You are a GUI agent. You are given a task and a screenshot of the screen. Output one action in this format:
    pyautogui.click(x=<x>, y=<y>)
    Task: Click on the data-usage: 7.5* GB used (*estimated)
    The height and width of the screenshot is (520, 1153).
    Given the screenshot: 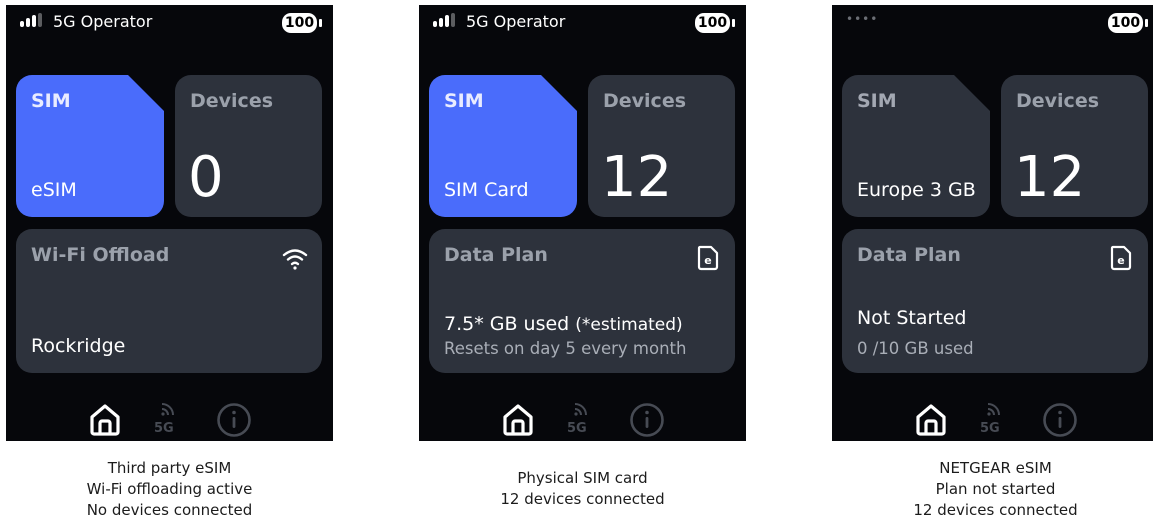 What is the action you would take?
    pyautogui.click(x=563, y=324)
    